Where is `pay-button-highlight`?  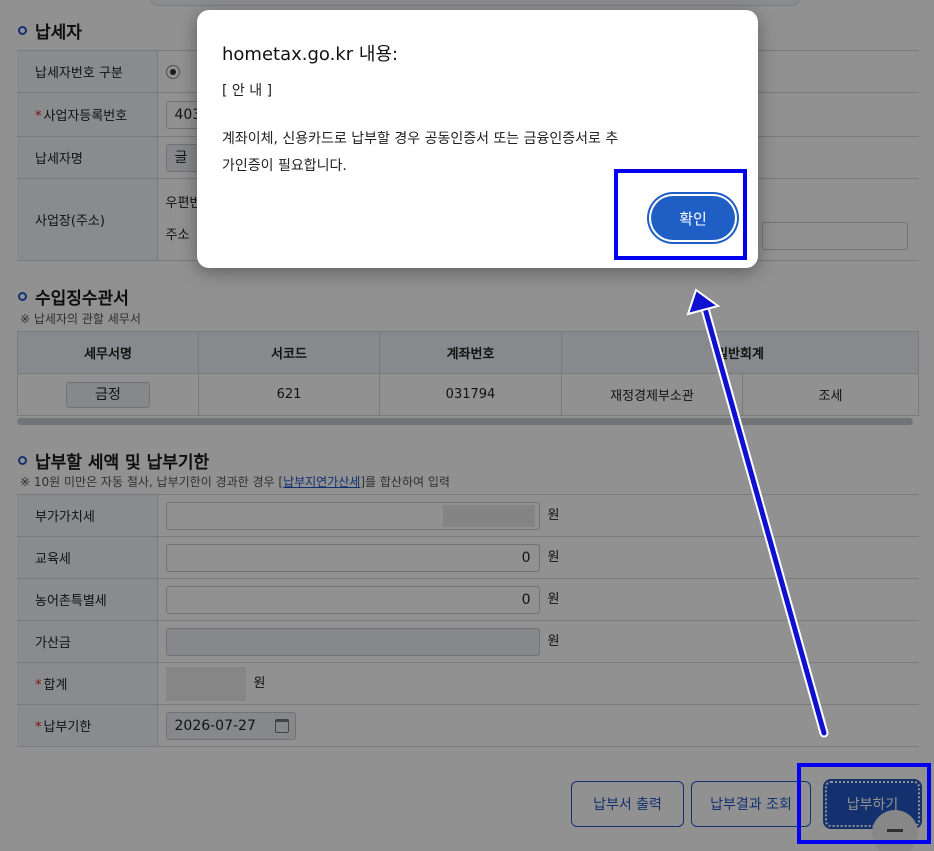 pay-button-highlight is located at coordinates (864, 803).